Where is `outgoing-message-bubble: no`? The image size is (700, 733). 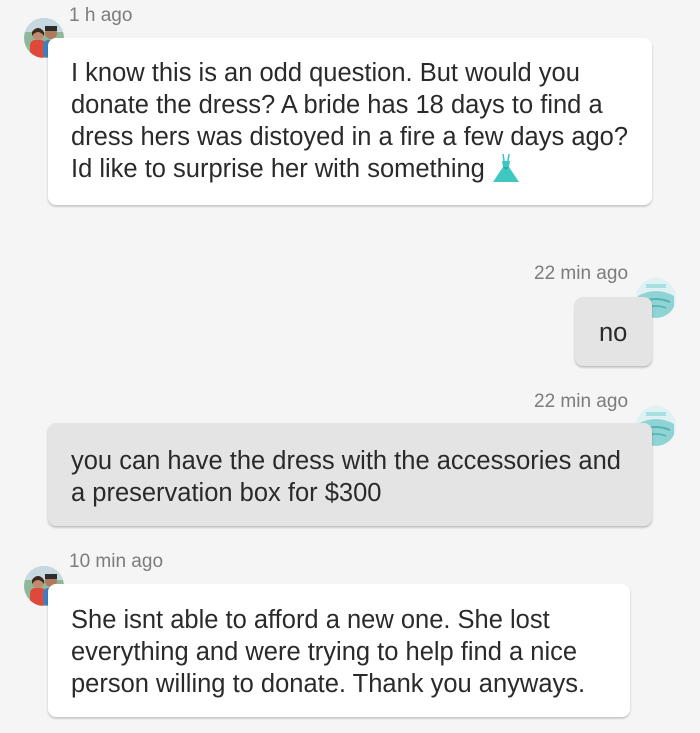
outgoing-message-bubble: no is located at coordinates (613, 331).